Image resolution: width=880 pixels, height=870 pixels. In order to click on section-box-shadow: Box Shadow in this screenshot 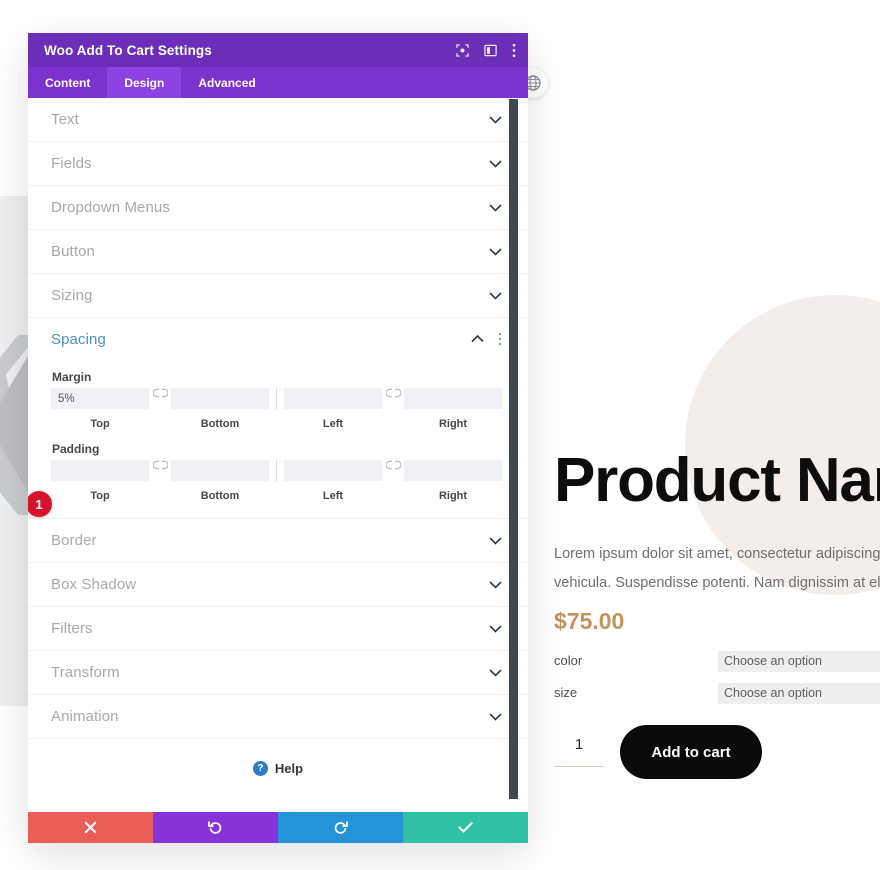, I will do `click(278, 585)`.